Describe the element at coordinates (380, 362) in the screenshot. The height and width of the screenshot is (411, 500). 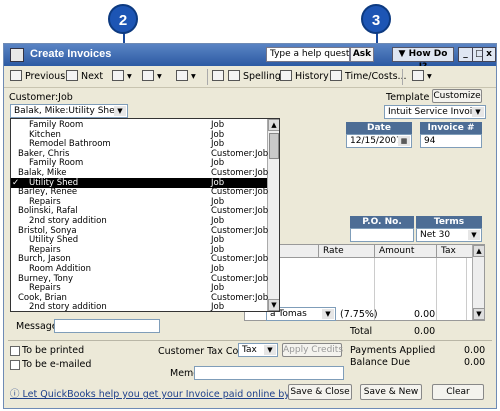
I see `balance-due-label: Balance Due` at that location.